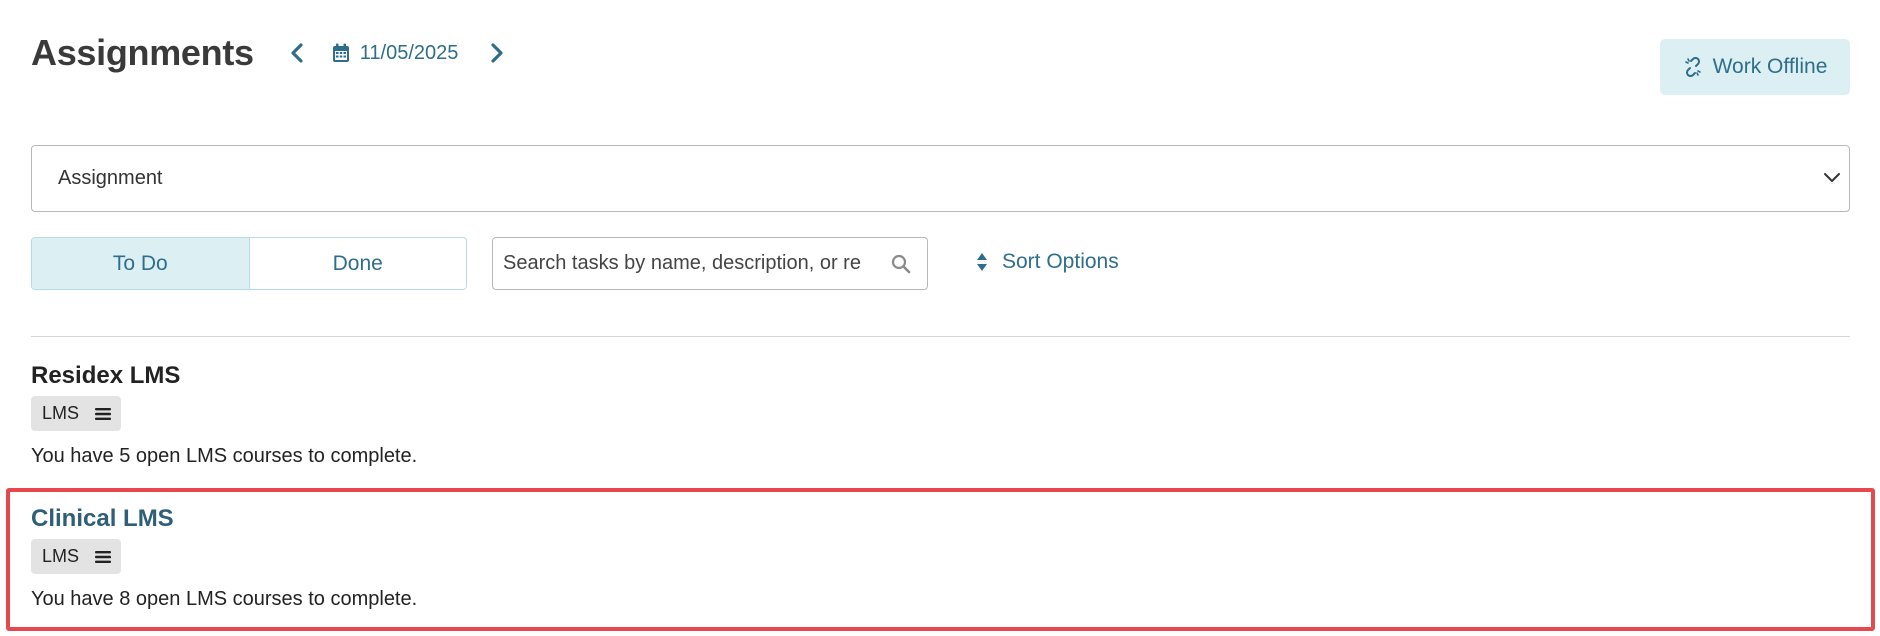 This screenshot has width=1880, height=636. I want to click on date-picker: 11/05/2025, so click(395, 53).